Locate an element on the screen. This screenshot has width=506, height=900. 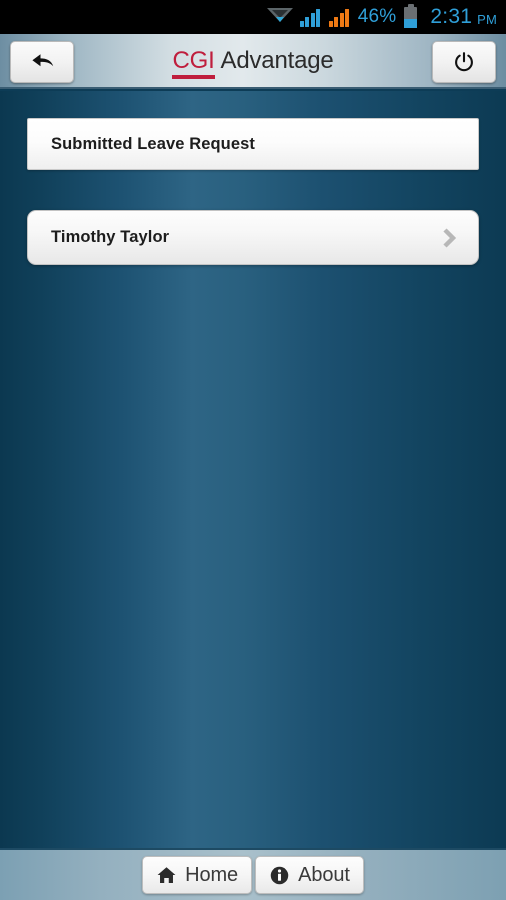
power-icon is located at coordinates (464, 62).